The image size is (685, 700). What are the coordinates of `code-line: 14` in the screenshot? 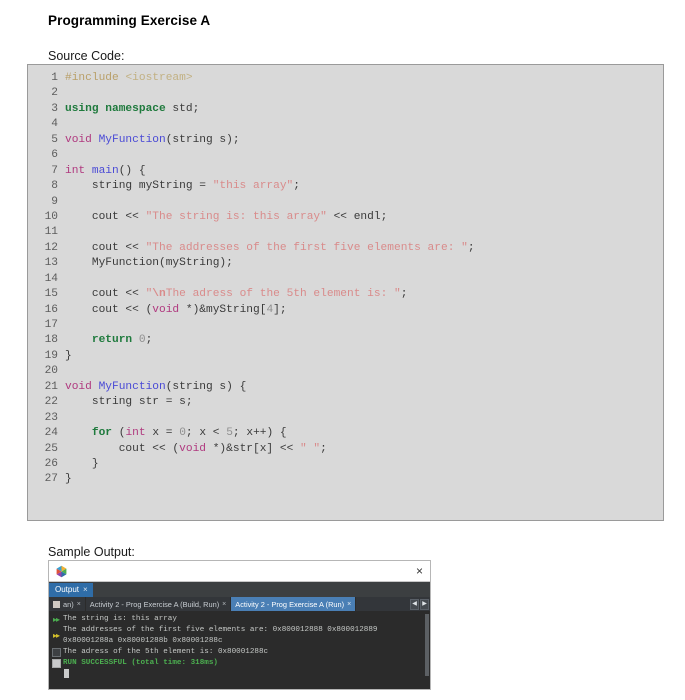 It's located at (345, 279).